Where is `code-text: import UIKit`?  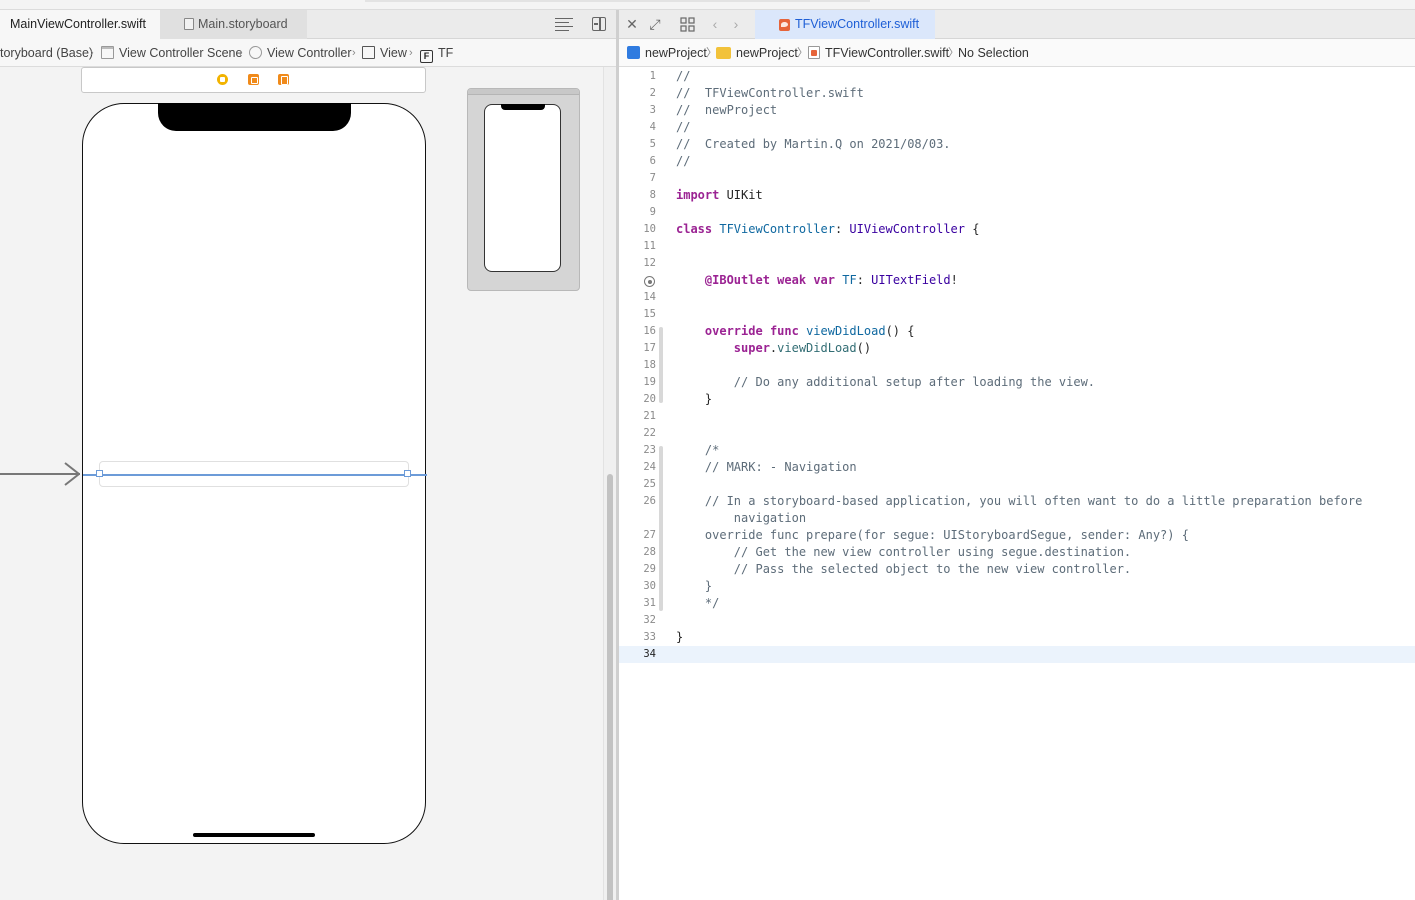 code-text: import UIKit is located at coordinates (719, 195).